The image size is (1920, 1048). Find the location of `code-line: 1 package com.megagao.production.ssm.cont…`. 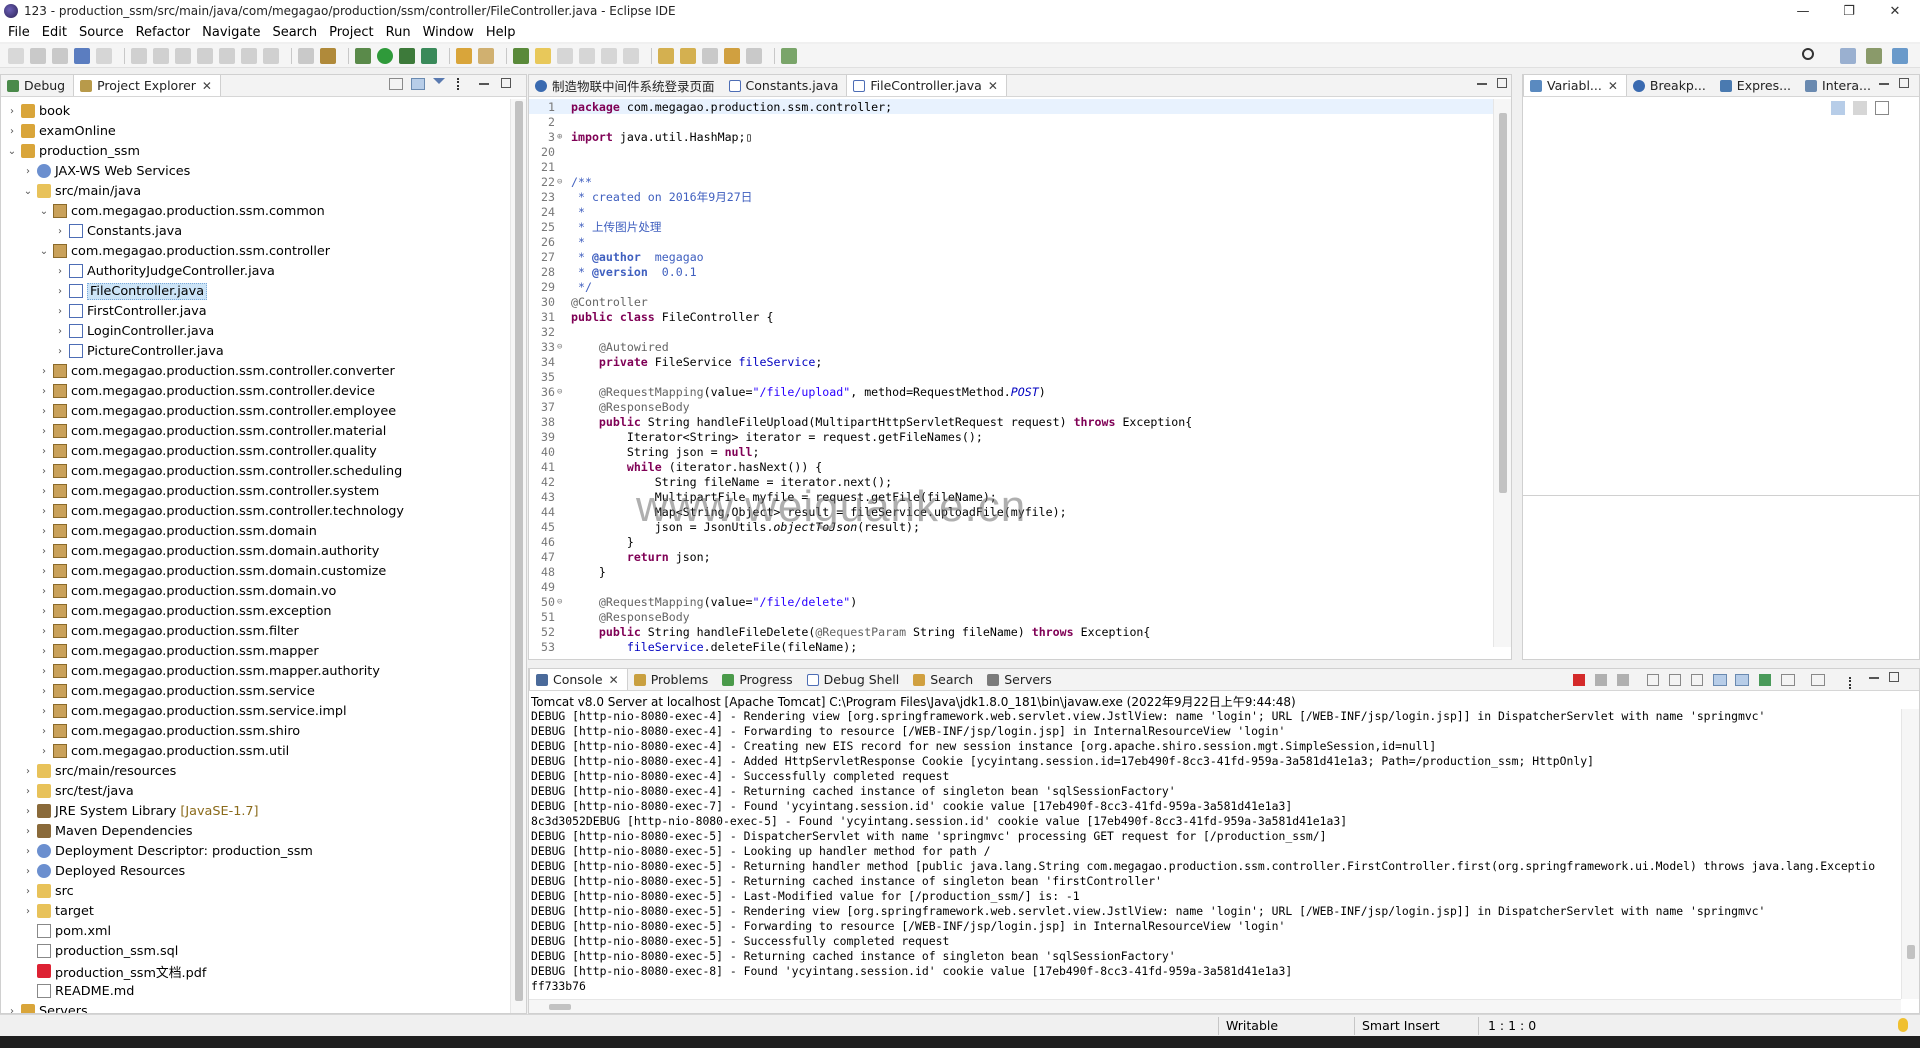

code-line: 1 package com.megagao.production.ssm.cont… is located at coordinates (1011, 106).